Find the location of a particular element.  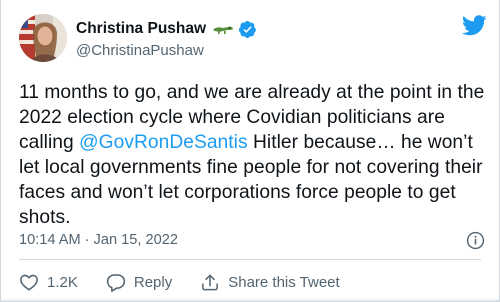

share-label: Share this Tweet is located at coordinates (284, 282).